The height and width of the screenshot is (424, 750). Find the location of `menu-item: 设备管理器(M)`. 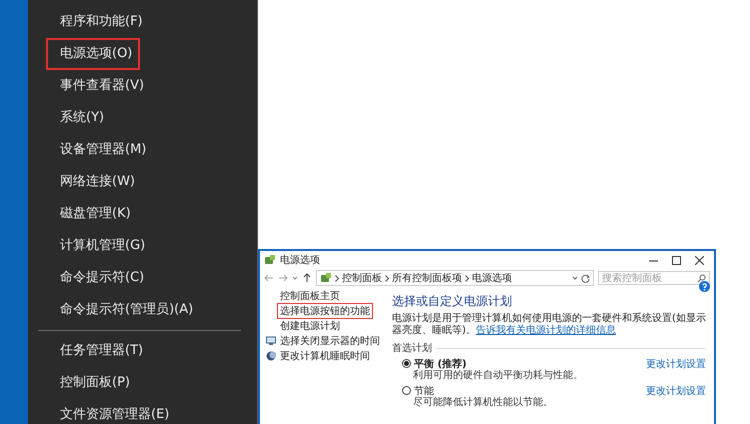

menu-item: 设备管理器(M) is located at coordinates (100, 150).